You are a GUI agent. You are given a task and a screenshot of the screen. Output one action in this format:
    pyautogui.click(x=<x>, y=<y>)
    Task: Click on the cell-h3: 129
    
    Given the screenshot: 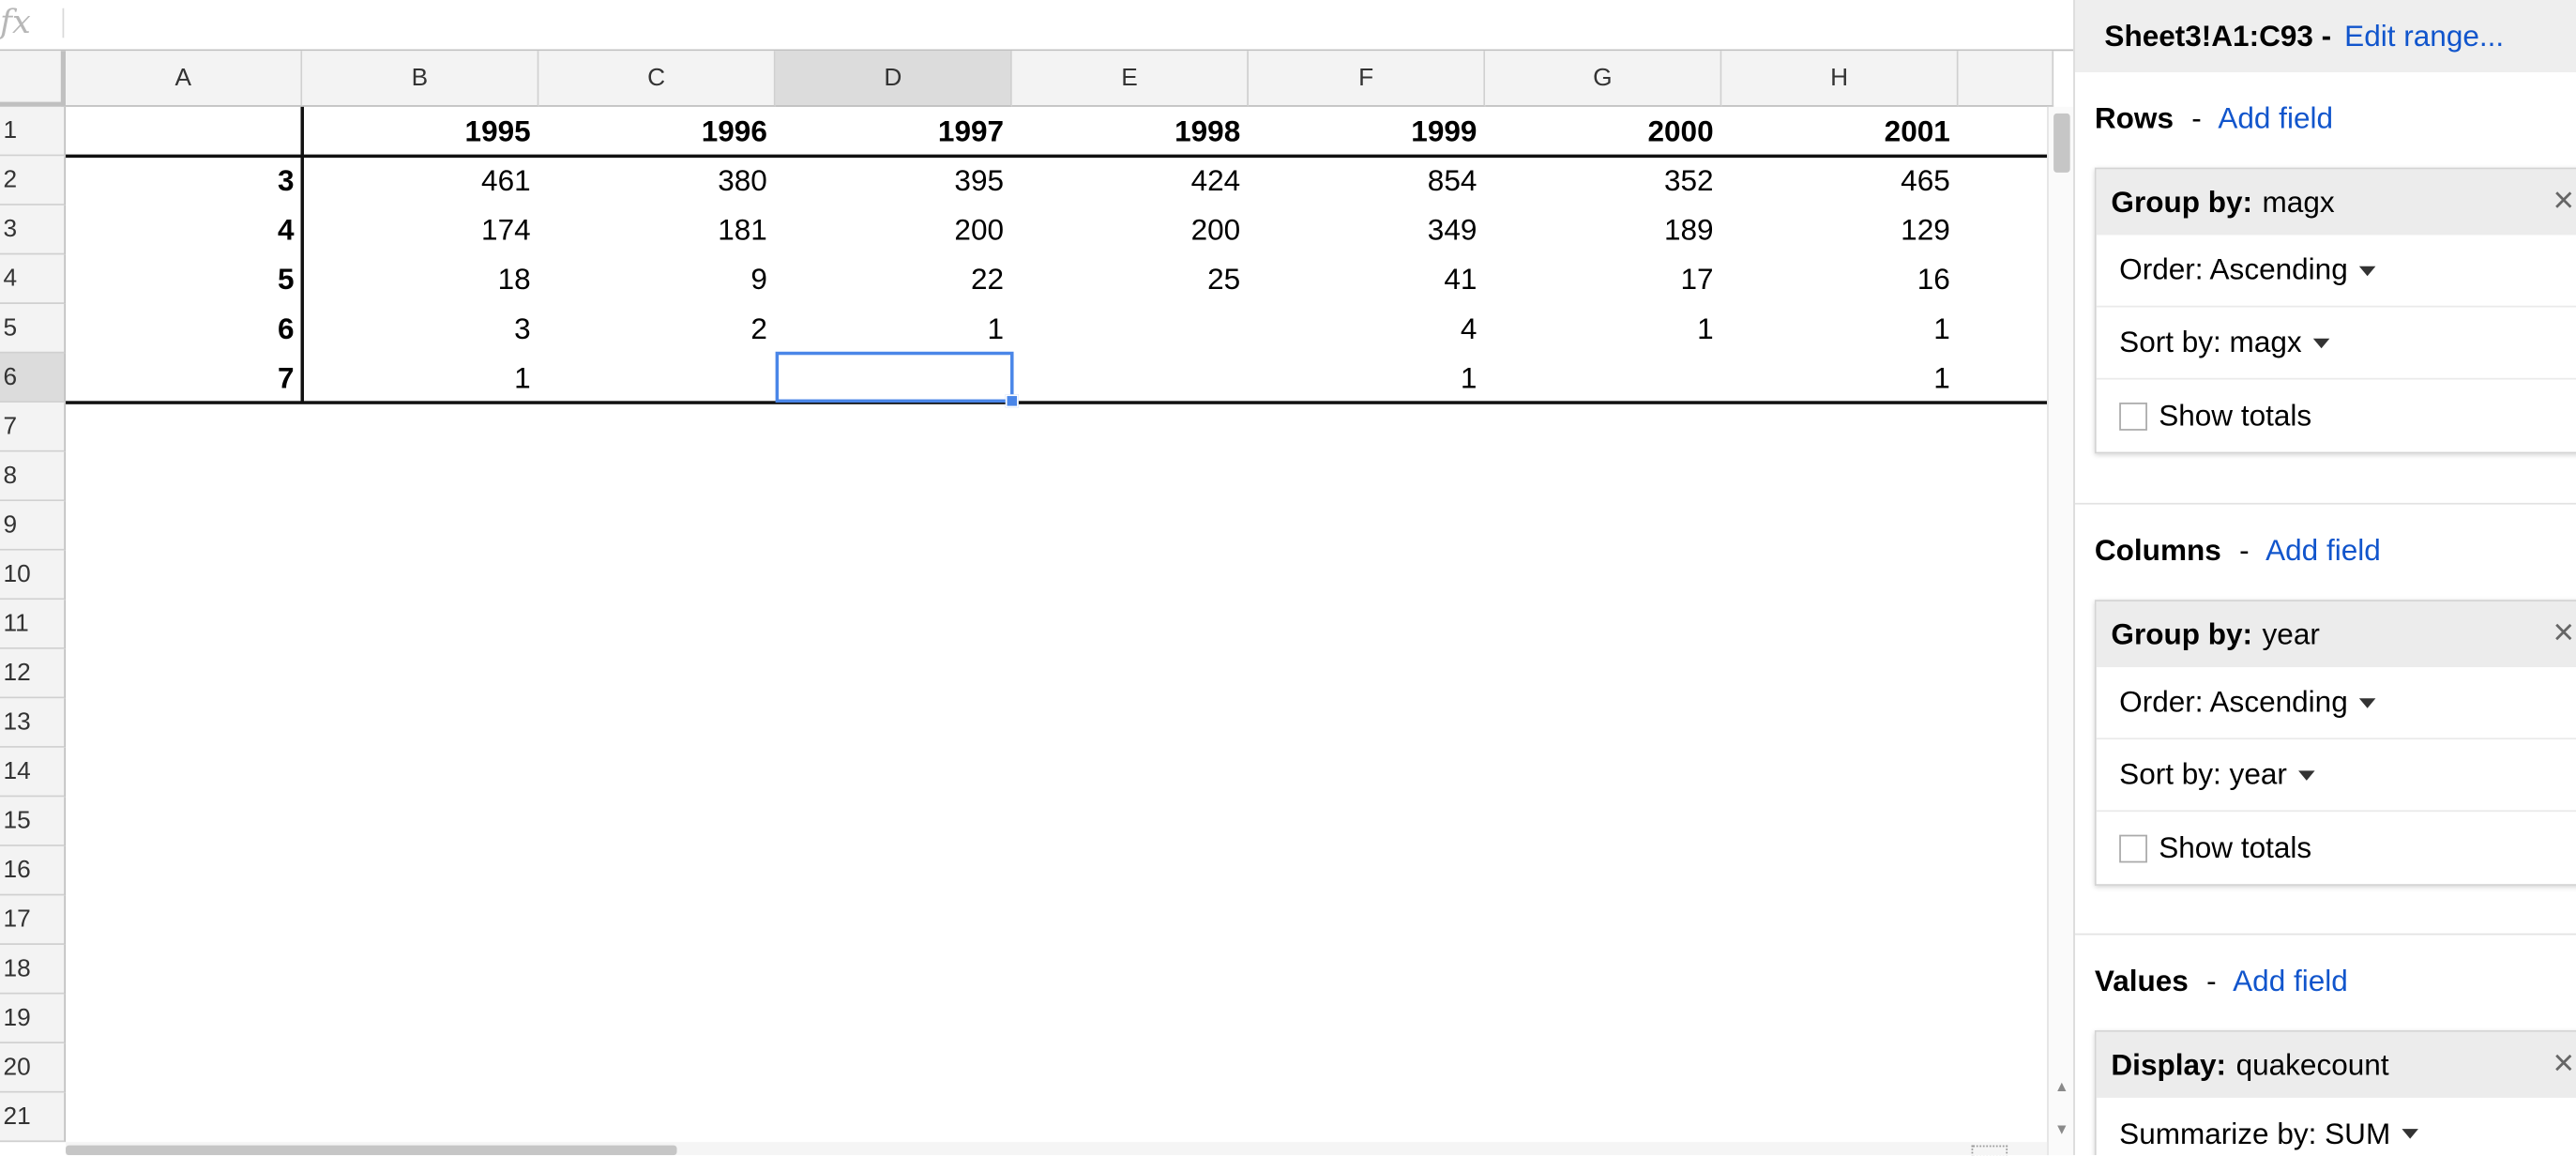 What is the action you would take?
    pyautogui.click(x=1839, y=230)
    